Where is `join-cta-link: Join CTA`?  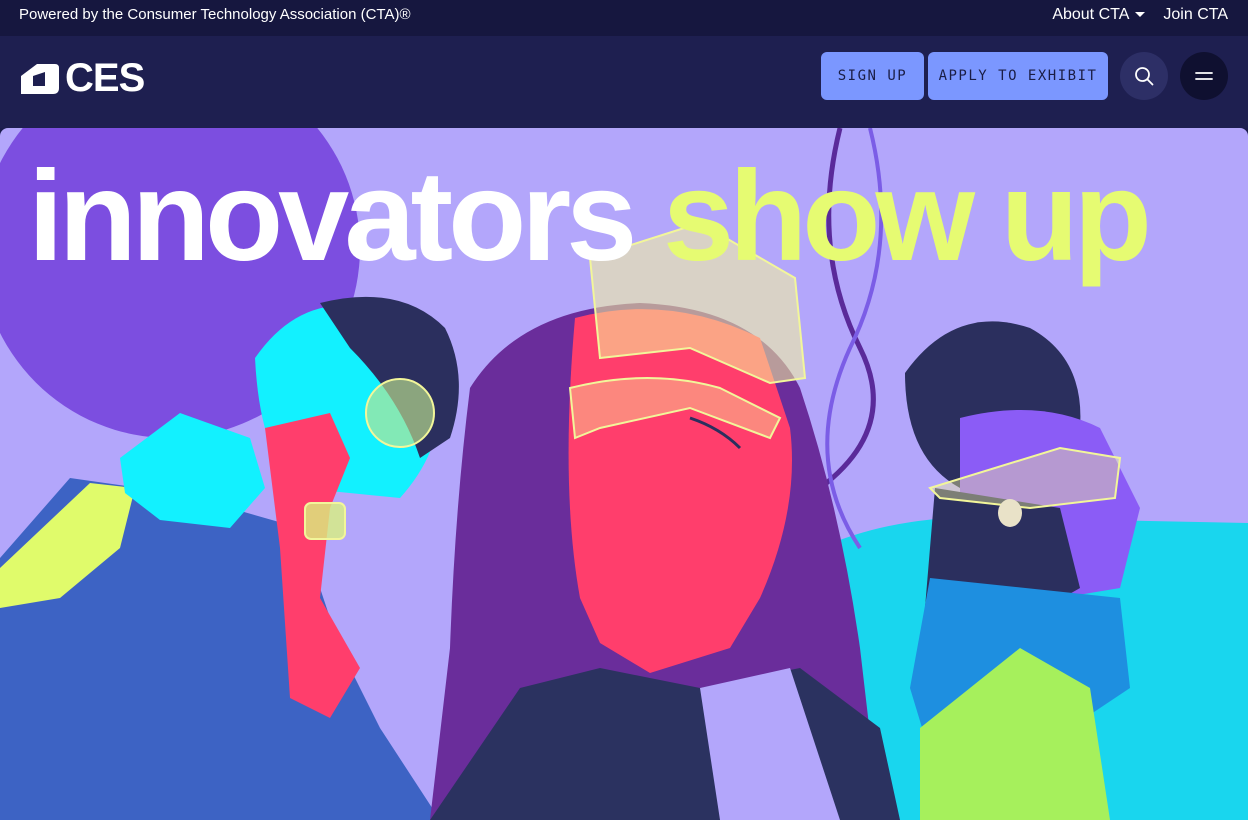
join-cta-link: Join CTA is located at coordinates (1195, 15).